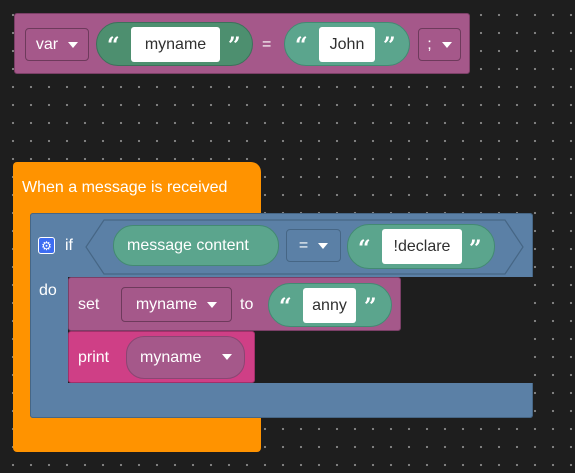 The width and height of the screenshot is (575, 473). Describe the element at coordinates (439, 44) in the screenshot. I see `terminator-dropdown: ;` at that location.